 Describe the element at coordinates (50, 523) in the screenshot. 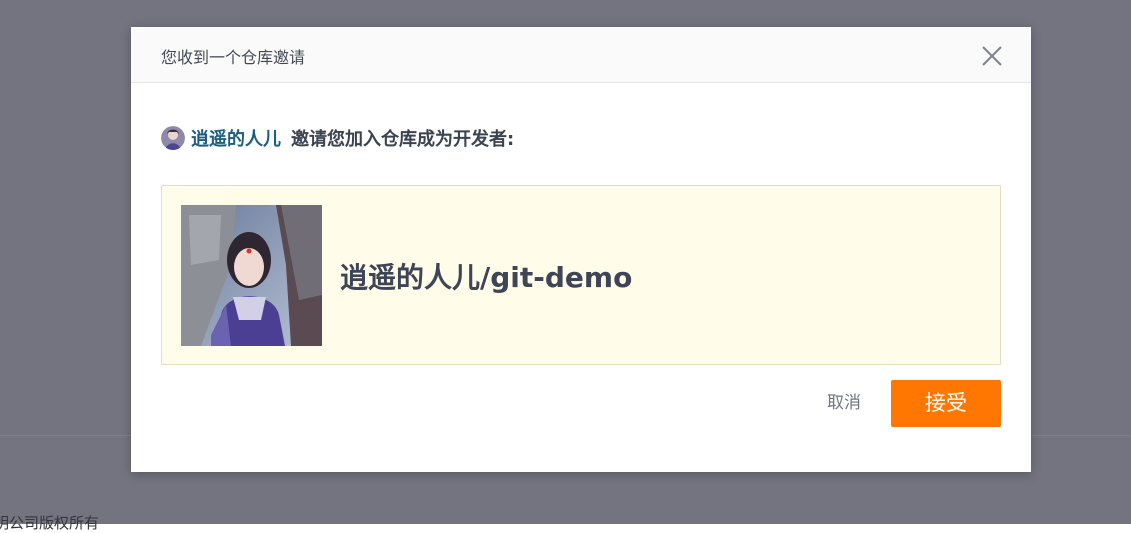

I see `background-footer-copyright: 明公司版权所有` at that location.